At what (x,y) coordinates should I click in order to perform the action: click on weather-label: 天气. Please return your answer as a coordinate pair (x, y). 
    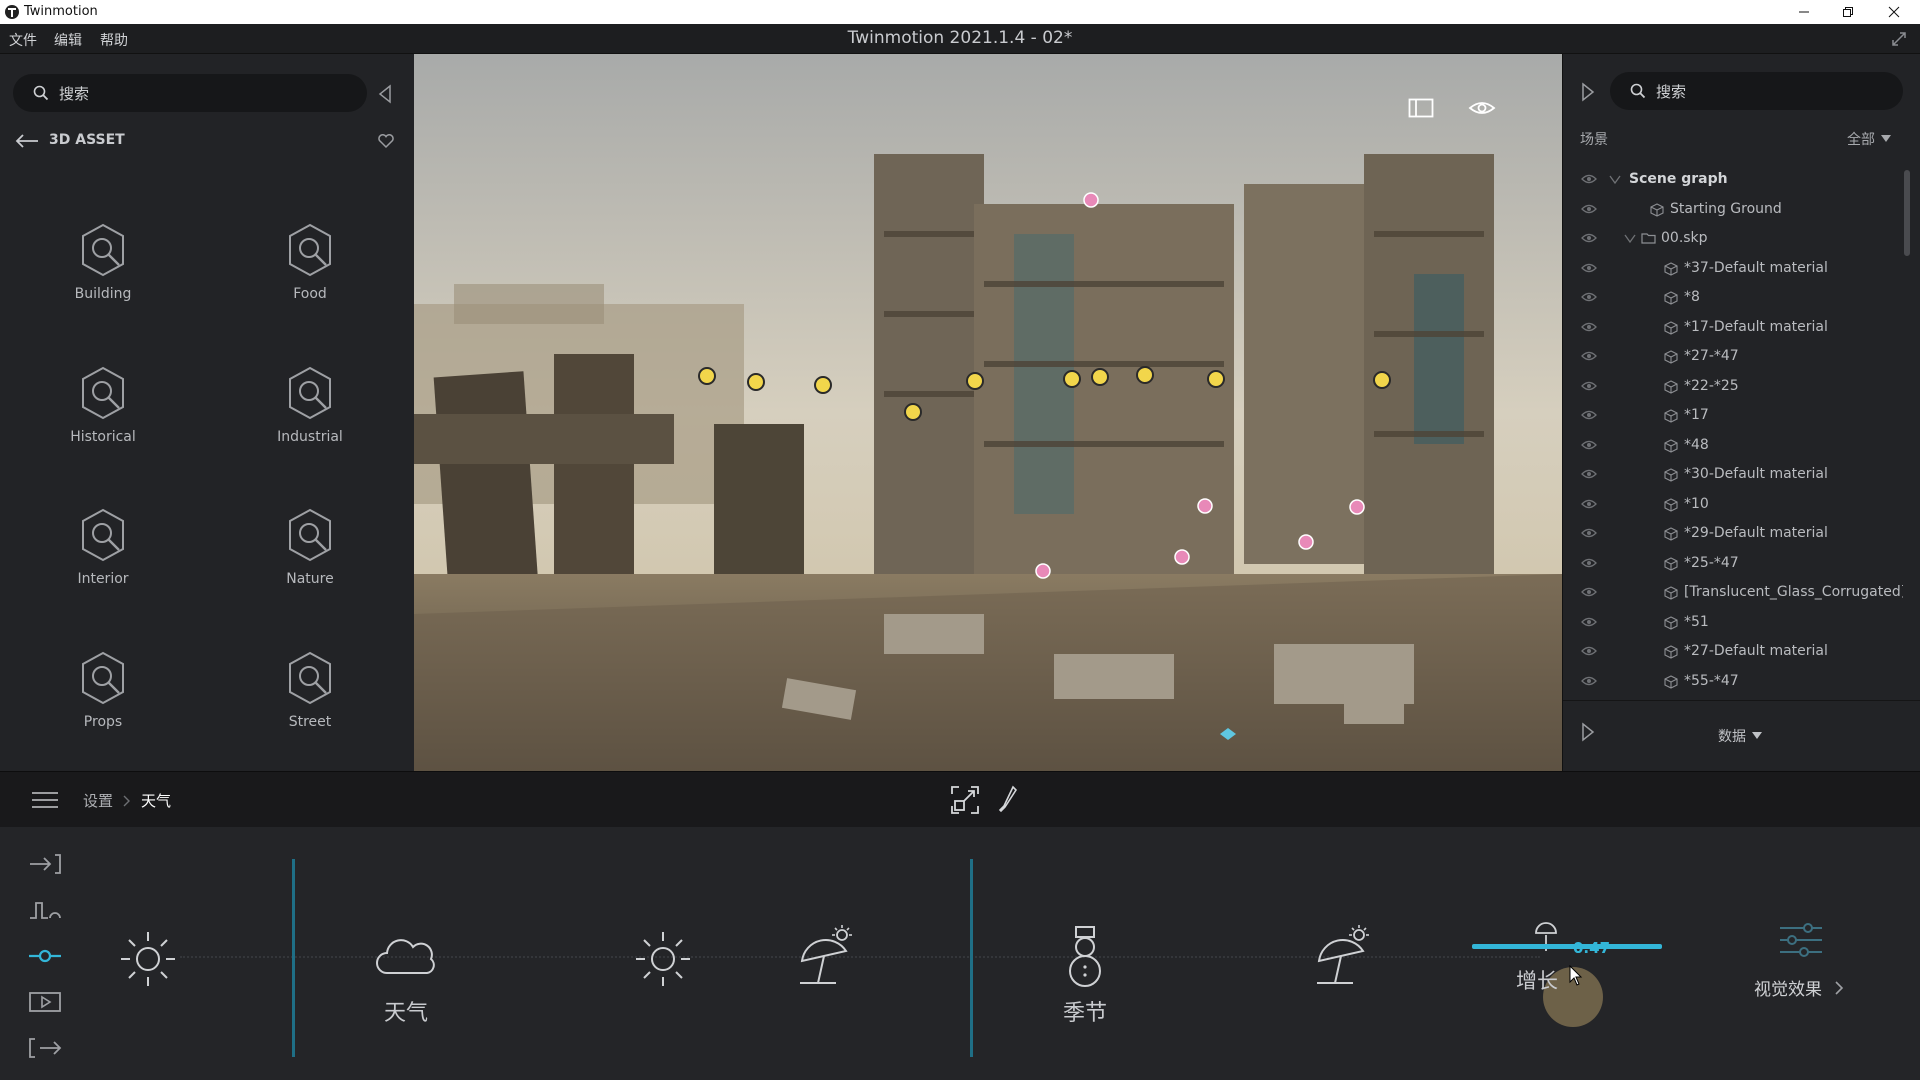
    Looking at the image, I should click on (406, 1011).